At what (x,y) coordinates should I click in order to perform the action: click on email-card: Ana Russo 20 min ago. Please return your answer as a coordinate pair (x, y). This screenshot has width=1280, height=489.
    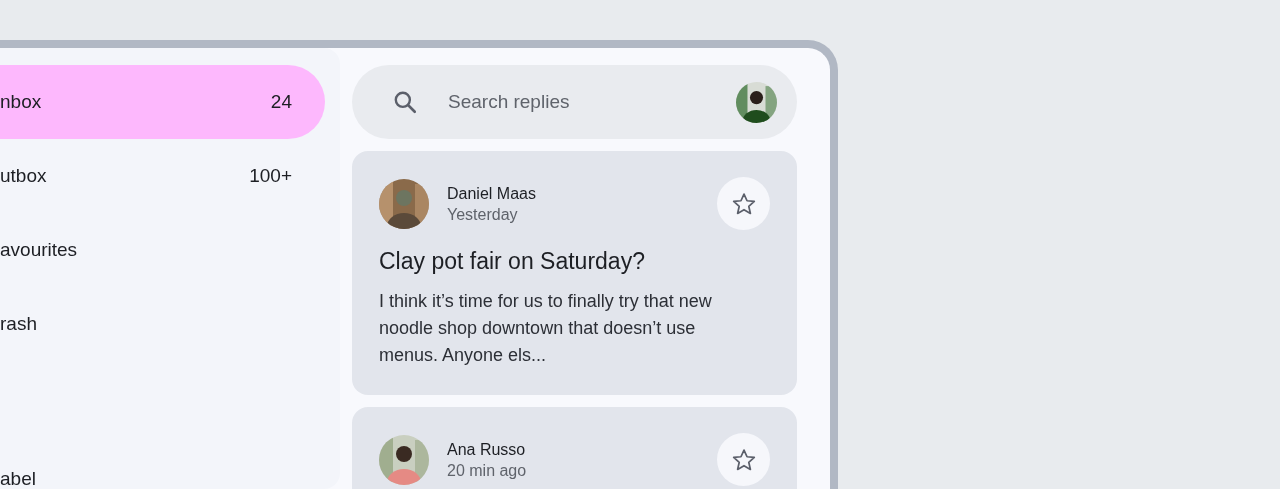
    Looking at the image, I should click on (574, 448).